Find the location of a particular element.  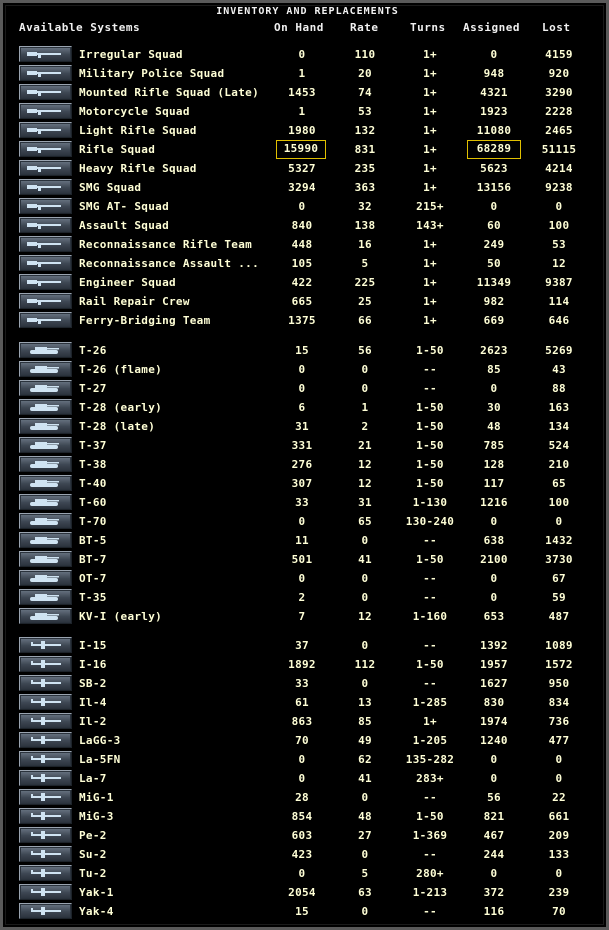

unit-name: Engineer Squad is located at coordinates (179, 283).